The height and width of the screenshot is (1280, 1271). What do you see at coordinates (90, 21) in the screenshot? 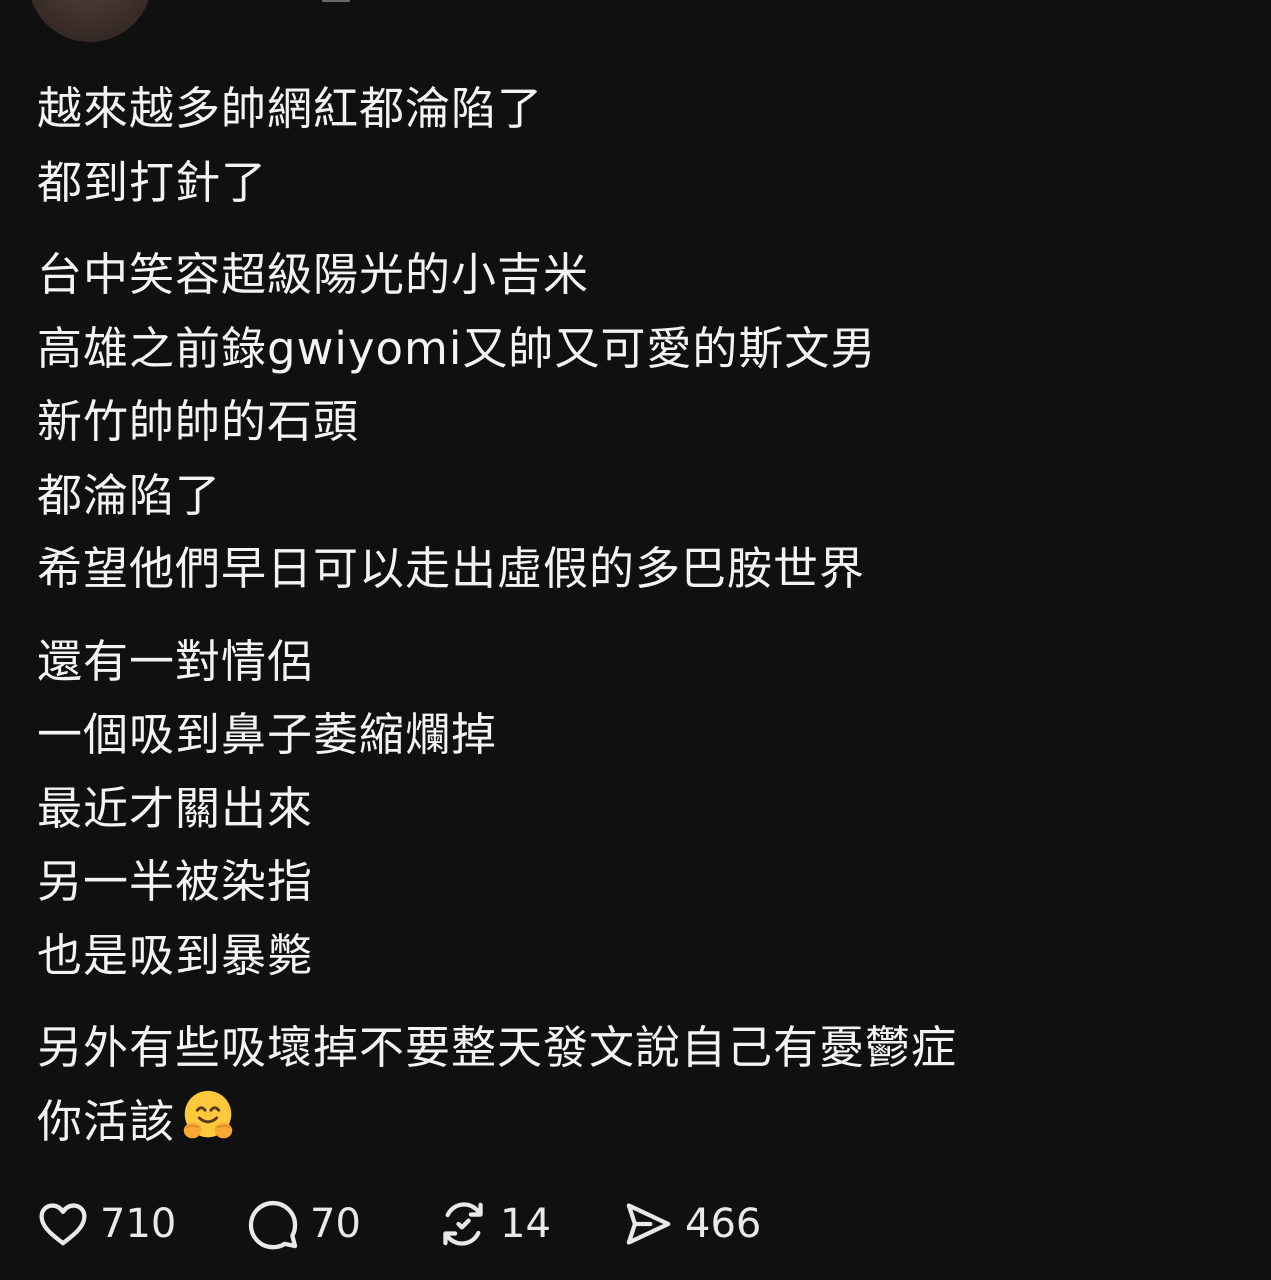
I see `avatar` at bounding box center [90, 21].